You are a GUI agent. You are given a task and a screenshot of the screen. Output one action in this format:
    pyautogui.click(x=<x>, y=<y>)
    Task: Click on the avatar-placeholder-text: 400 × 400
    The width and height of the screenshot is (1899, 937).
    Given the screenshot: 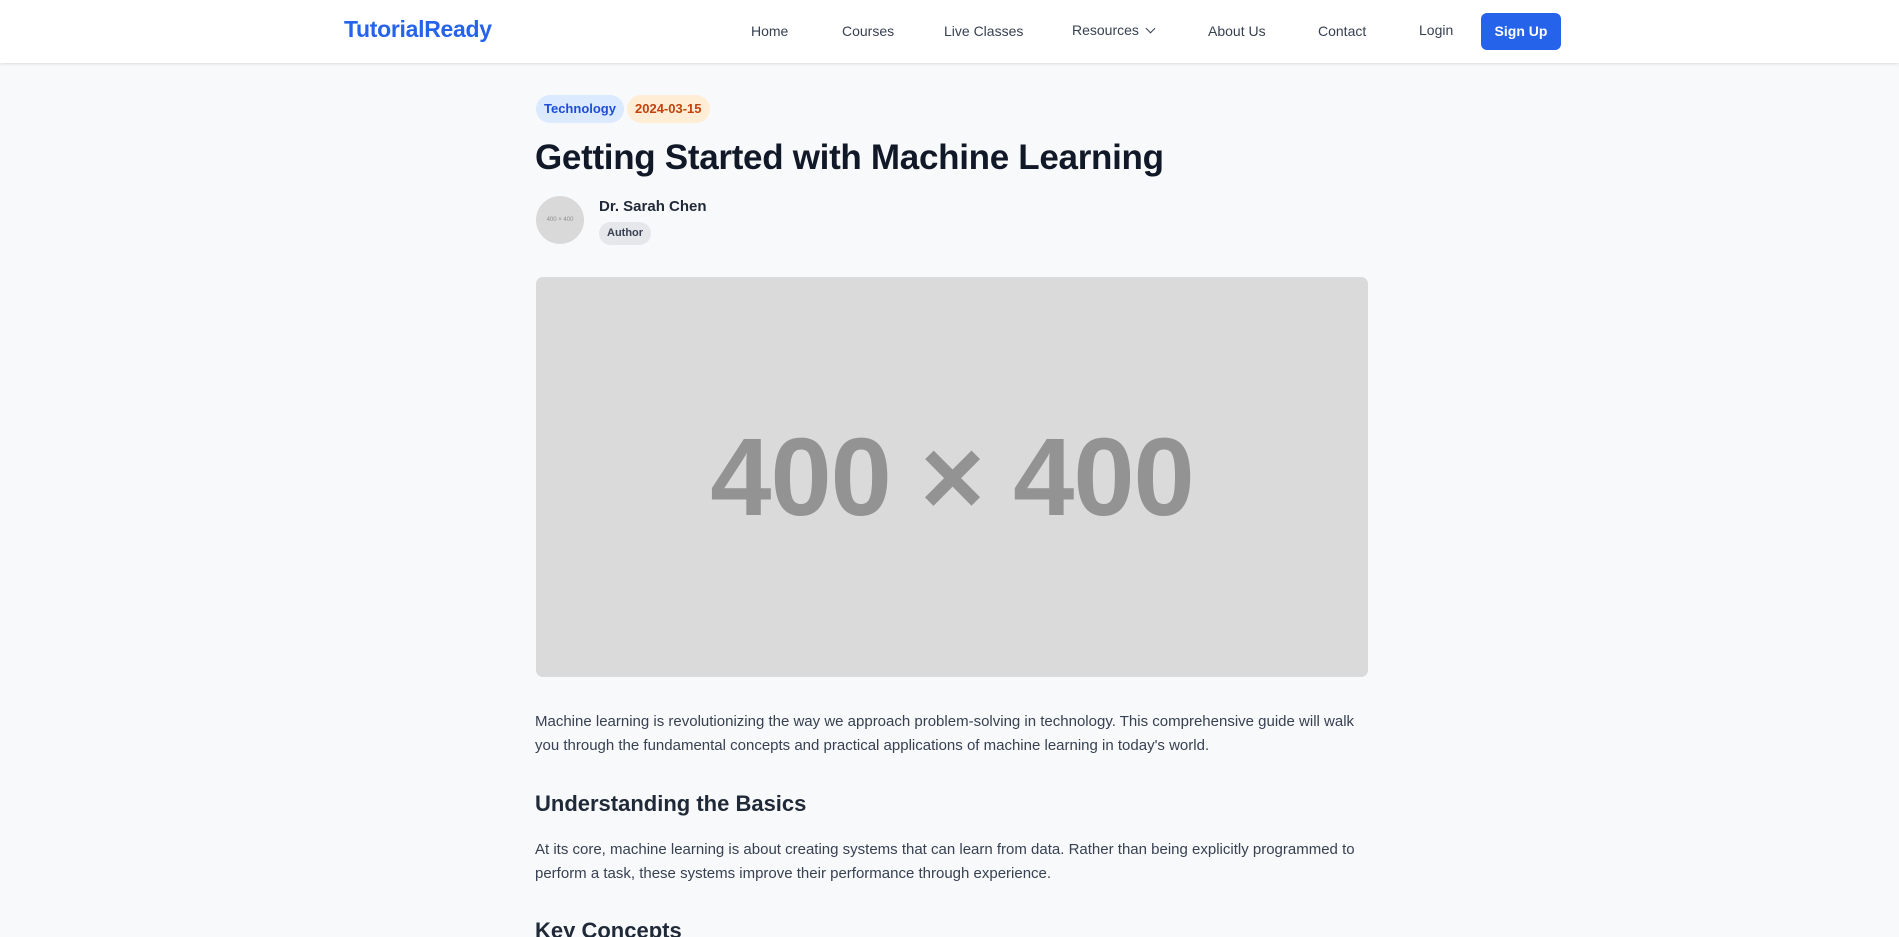 What is the action you would take?
    pyautogui.click(x=560, y=220)
    